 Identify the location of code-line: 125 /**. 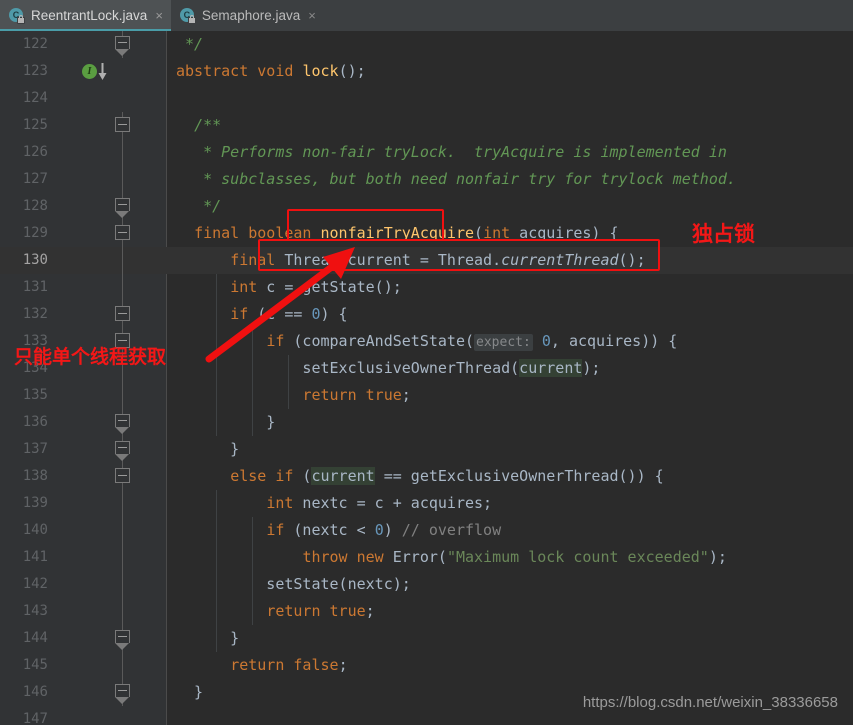
(426, 125).